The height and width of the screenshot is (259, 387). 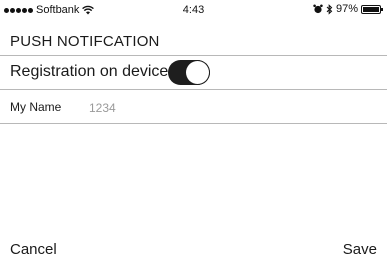 I want to click on name-row: My Name, so click(x=193, y=107).